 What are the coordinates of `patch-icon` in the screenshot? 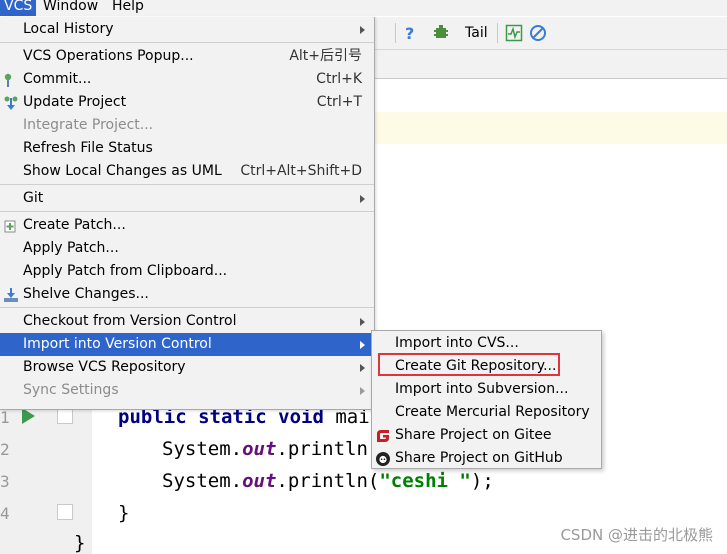 It's located at (11, 226).